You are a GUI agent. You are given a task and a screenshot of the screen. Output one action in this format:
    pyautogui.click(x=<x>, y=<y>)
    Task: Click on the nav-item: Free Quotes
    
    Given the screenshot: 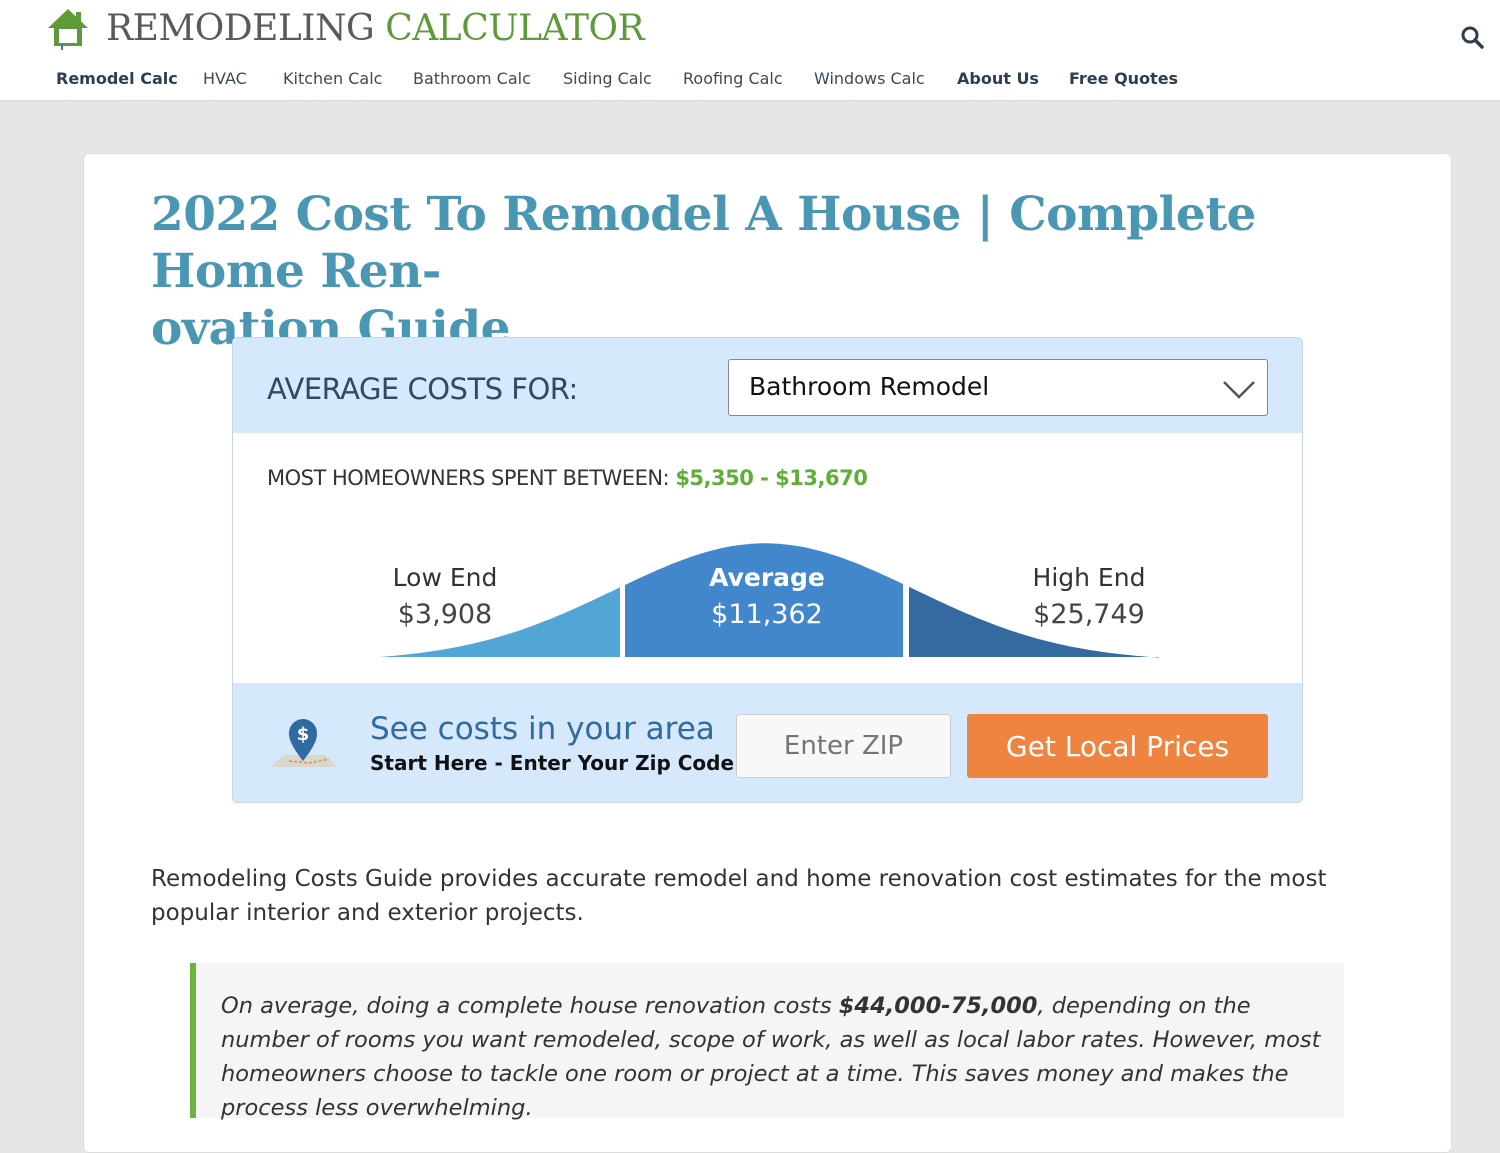 What is the action you would take?
    pyautogui.click(x=1123, y=78)
    